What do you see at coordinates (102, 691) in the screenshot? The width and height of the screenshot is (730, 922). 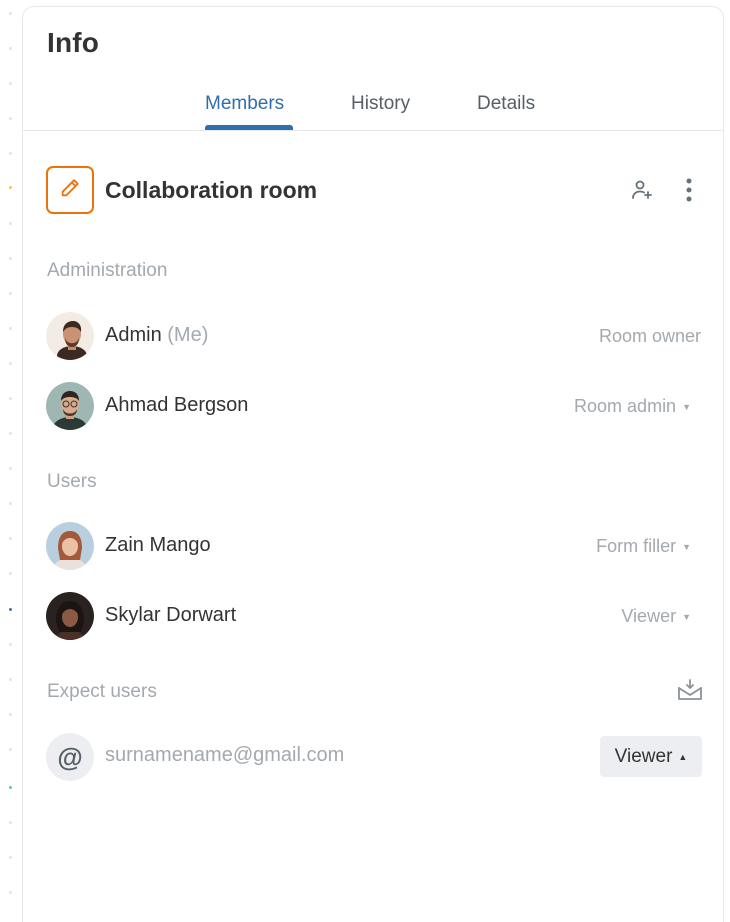 I see `section-expect-users: Expect users` at bounding box center [102, 691].